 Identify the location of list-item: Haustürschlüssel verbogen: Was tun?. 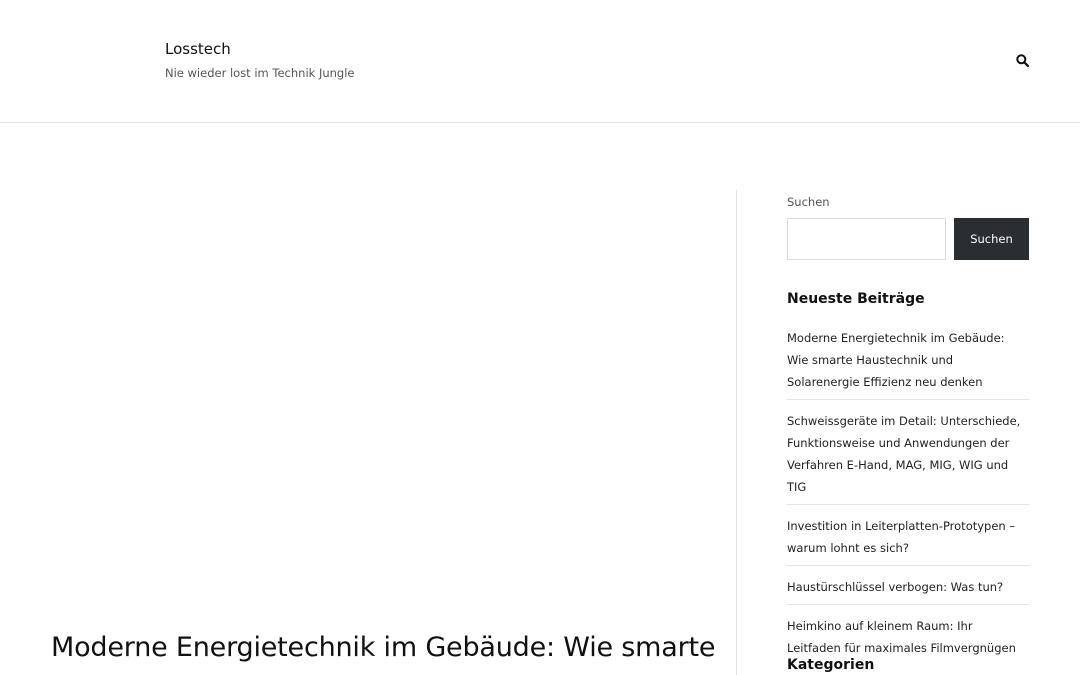
(908, 589).